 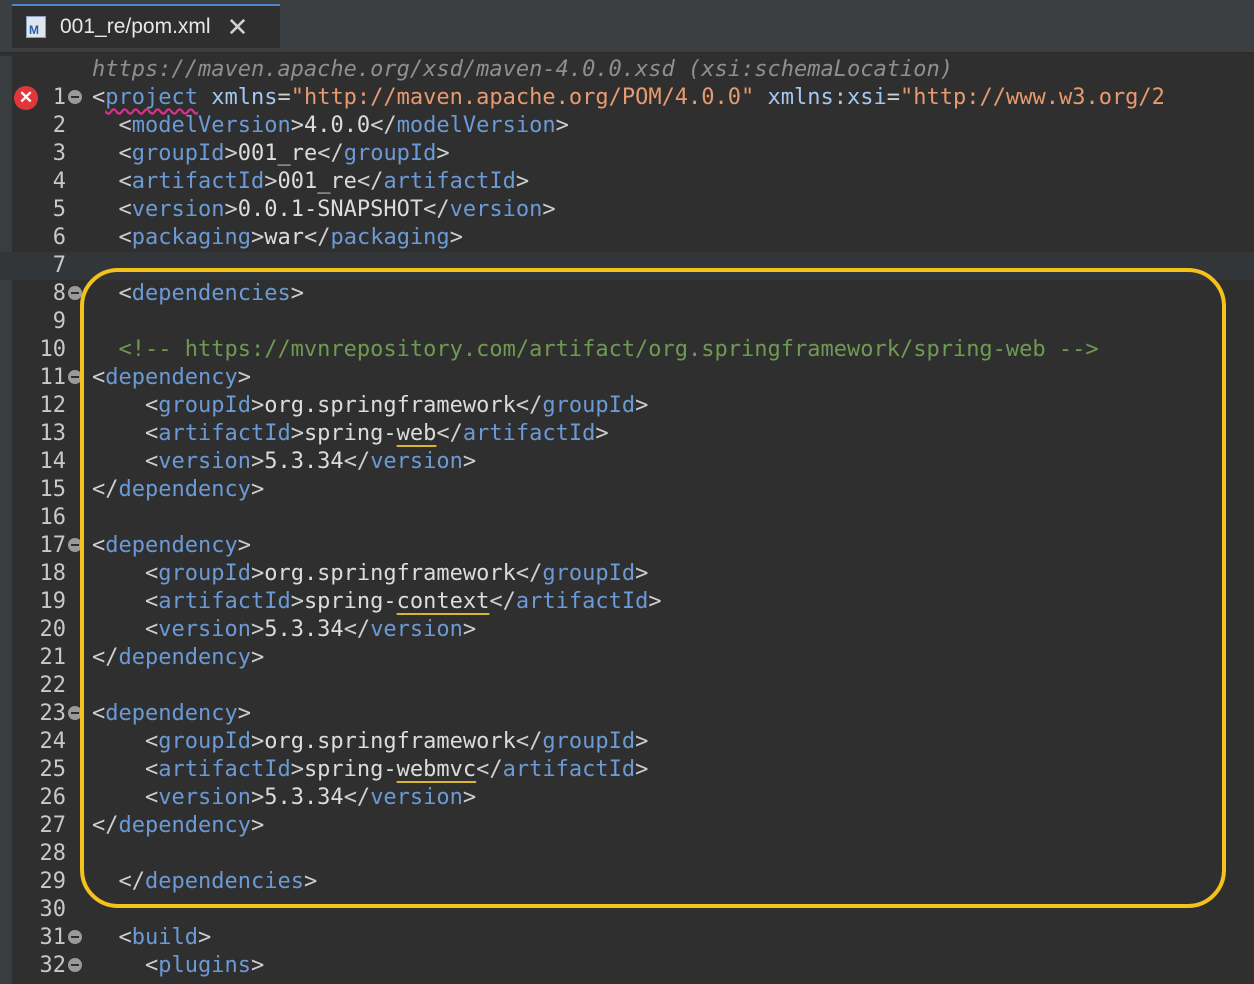 I want to click on line-number: 1, so click(x=59, y=97).